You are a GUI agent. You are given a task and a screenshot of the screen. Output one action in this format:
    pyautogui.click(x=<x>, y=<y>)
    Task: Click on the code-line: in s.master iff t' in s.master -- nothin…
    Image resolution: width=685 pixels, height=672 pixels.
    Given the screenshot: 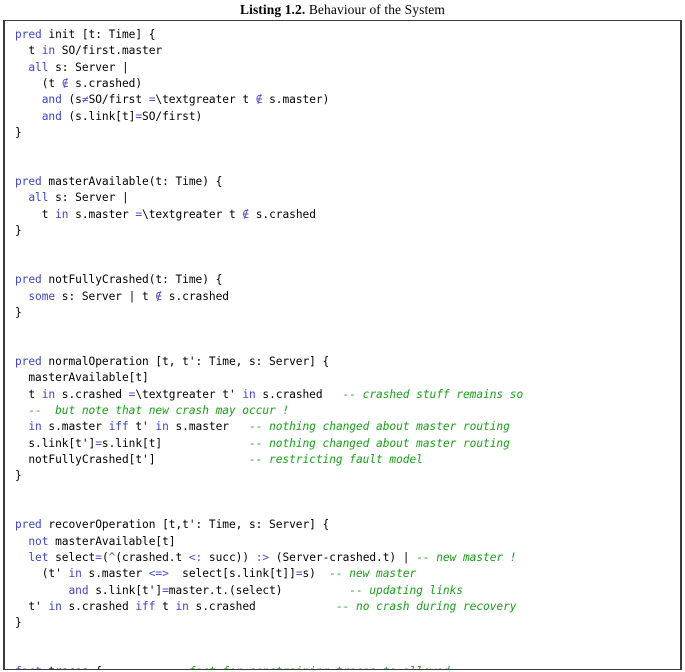 What is the action you would take?
    pyautogui.click(x=269, y=427)
    